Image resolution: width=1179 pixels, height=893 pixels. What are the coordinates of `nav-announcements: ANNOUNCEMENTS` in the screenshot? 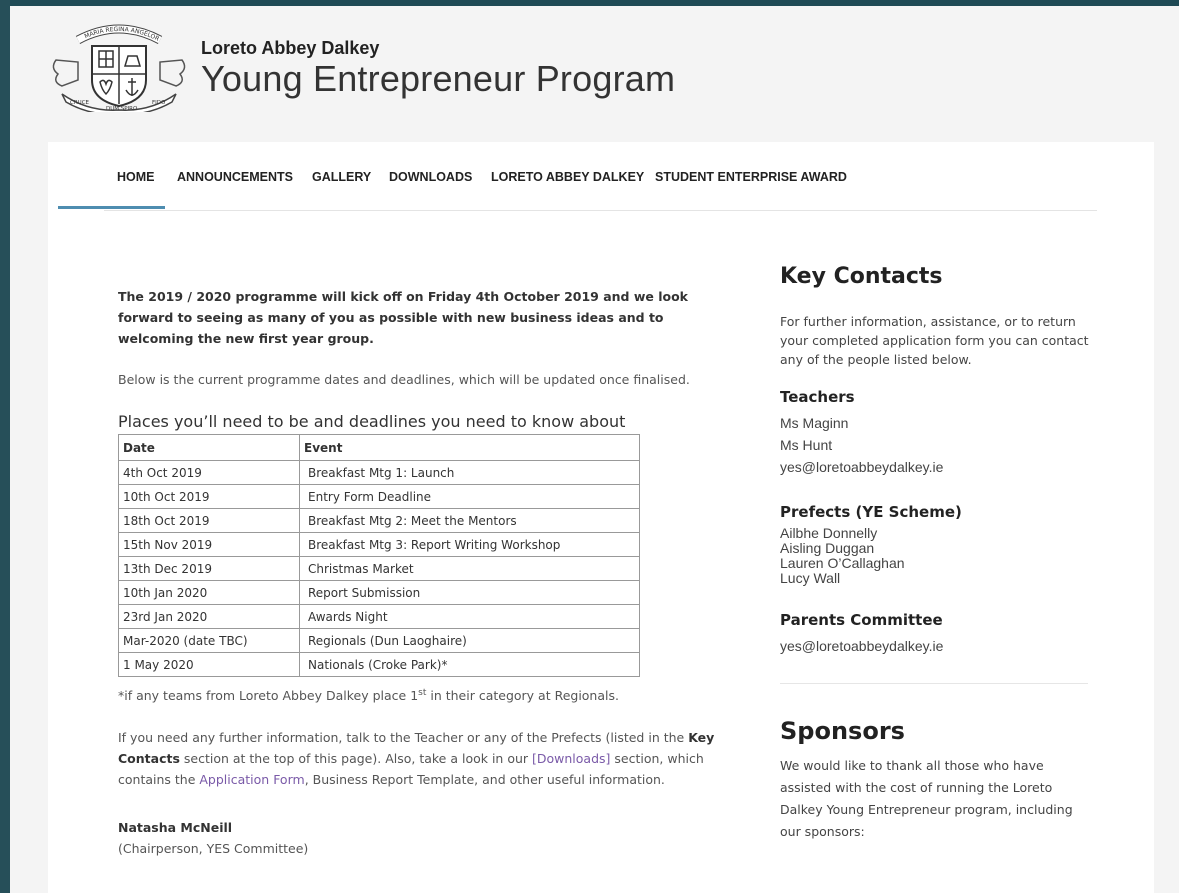 It's located at (235, 177).